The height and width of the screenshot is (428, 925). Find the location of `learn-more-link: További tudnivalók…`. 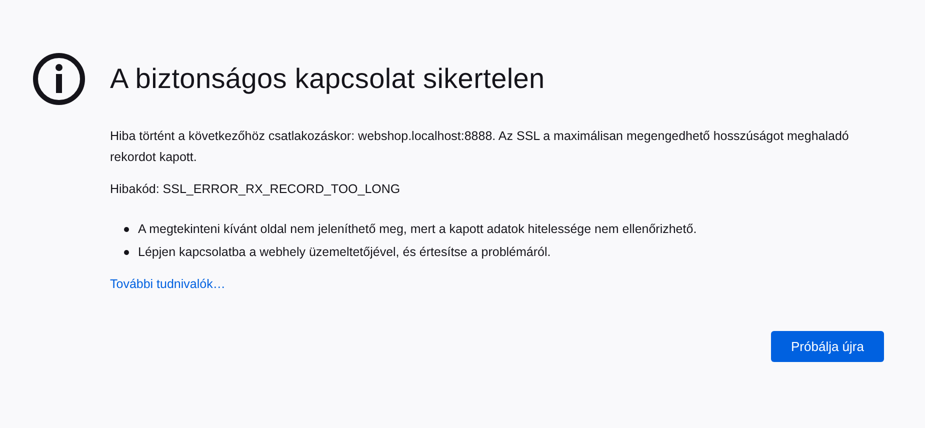

learn-more-link: További tudnivalók… is located at coordinates (168, 284).